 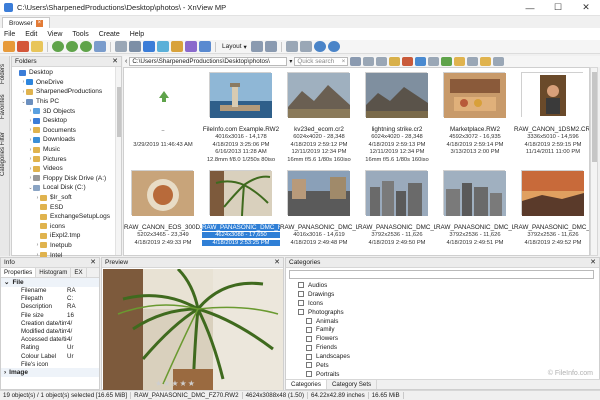 I want to click on tab-category-sets: Category Sets, so click(x=352, y=384).